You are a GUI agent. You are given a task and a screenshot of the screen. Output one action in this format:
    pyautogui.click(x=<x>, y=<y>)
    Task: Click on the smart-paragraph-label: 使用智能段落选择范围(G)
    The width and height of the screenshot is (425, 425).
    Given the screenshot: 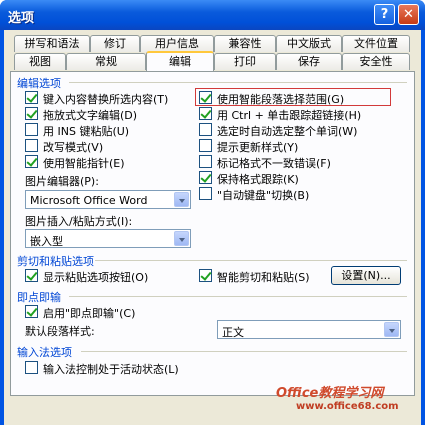 What is the action you would take?
    pyautogui.click(x=281, y=99)
    